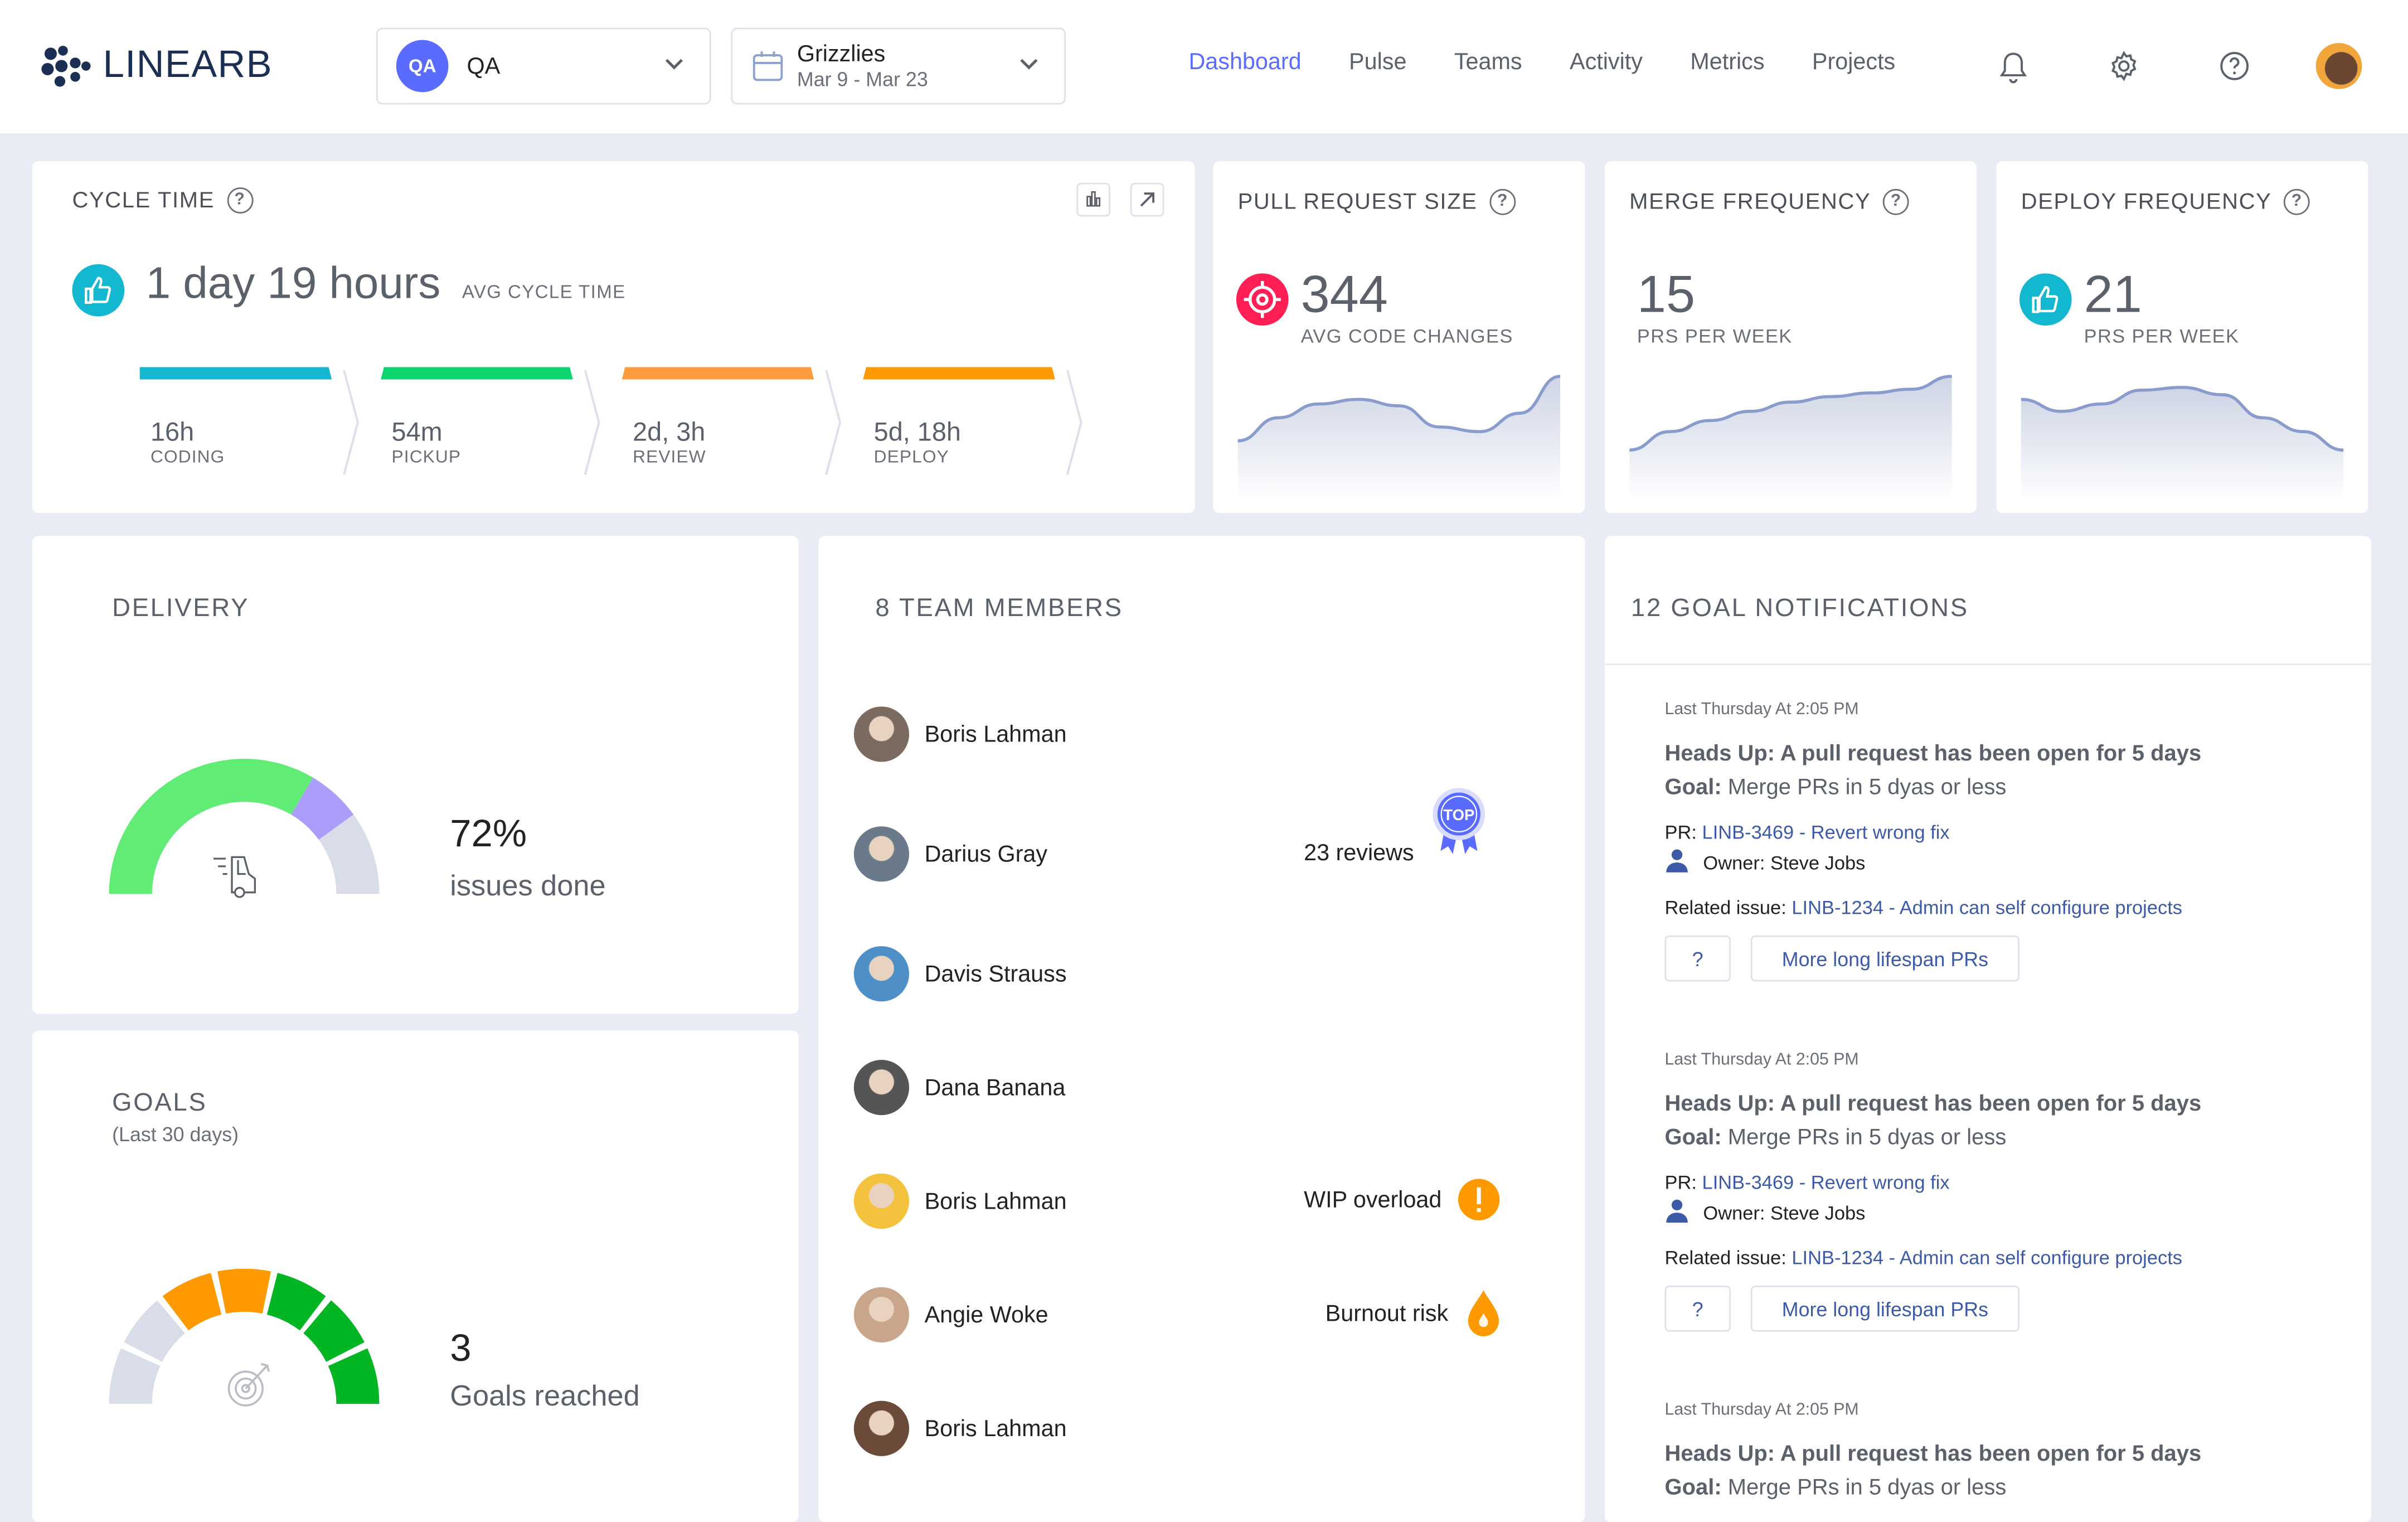 This screenshot has width=2408, height=1522. What do you see at coordinates (236, 373) in the screenshot?
I see `stage-bar-coding` at bounding box center [236, 373].